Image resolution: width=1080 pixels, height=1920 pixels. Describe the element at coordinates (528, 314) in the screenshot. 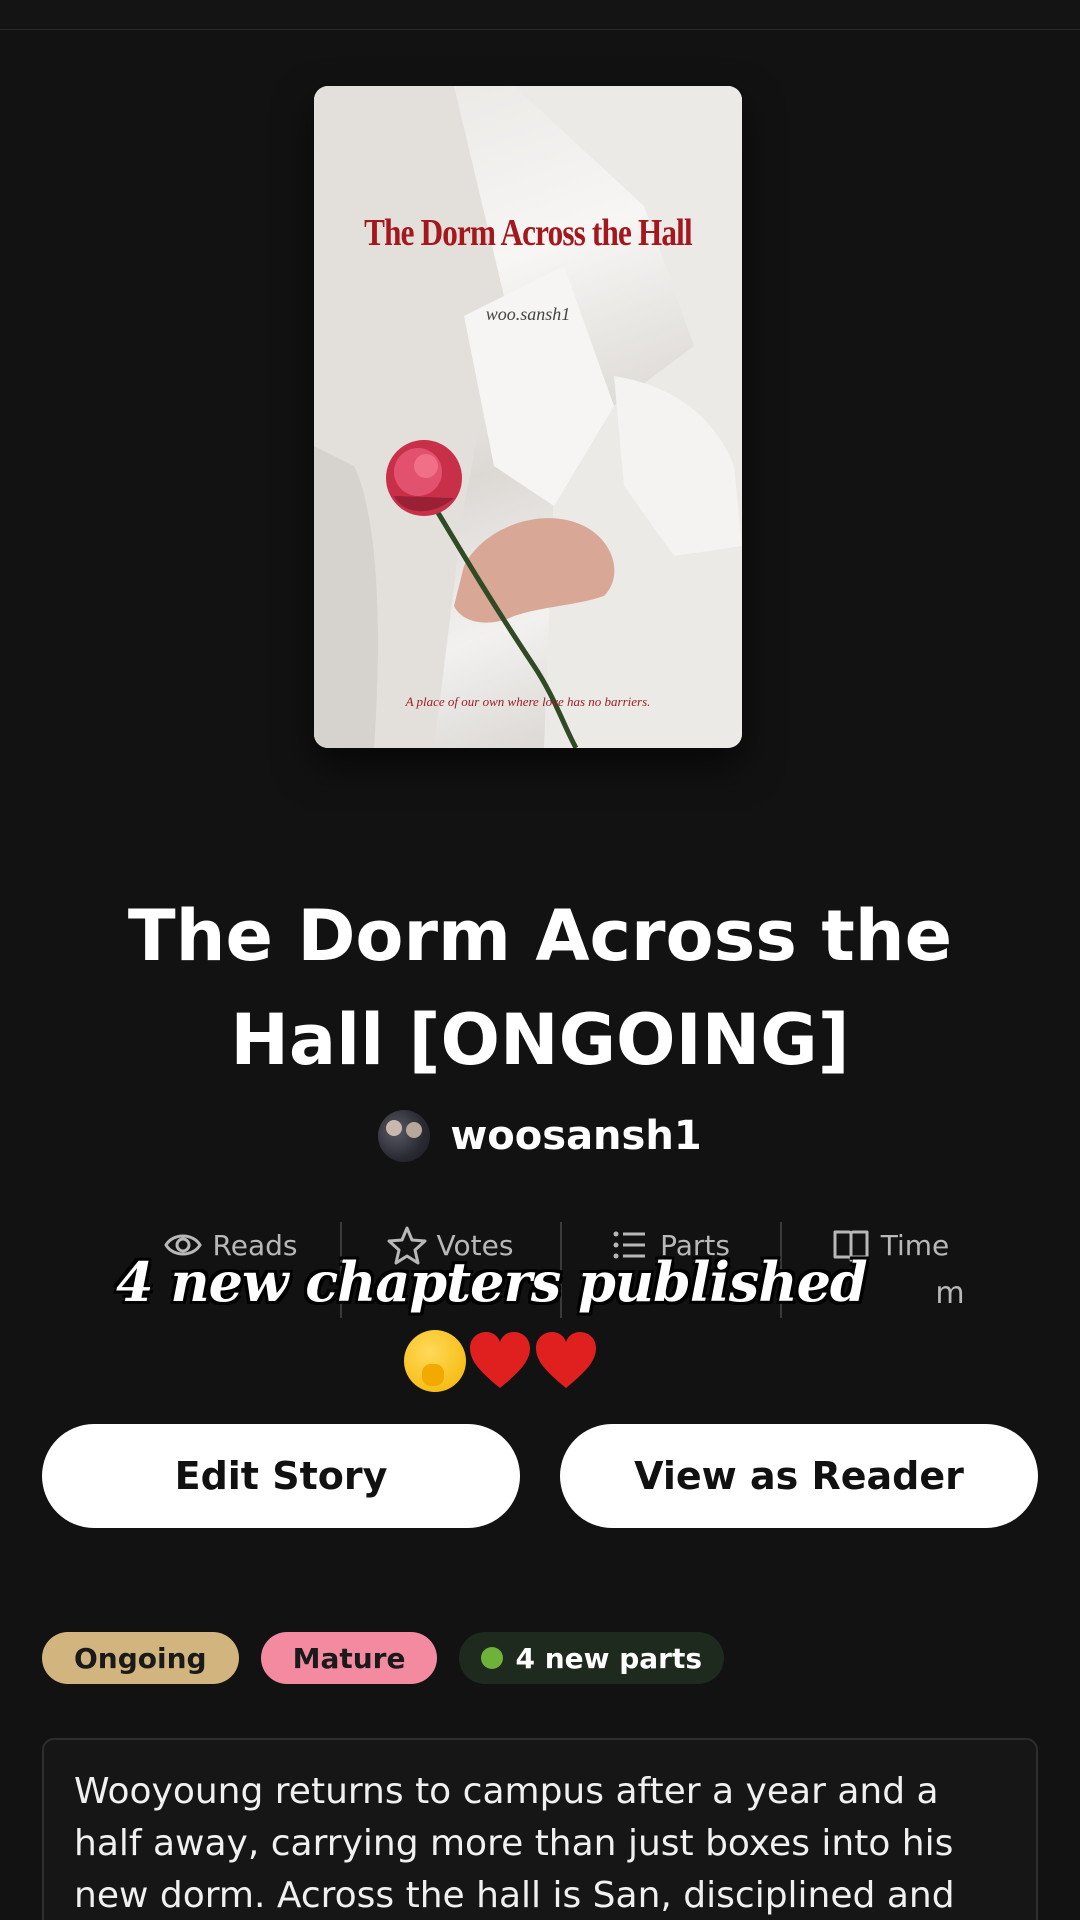

I see `cover-author: woo.sansh1` at that location.